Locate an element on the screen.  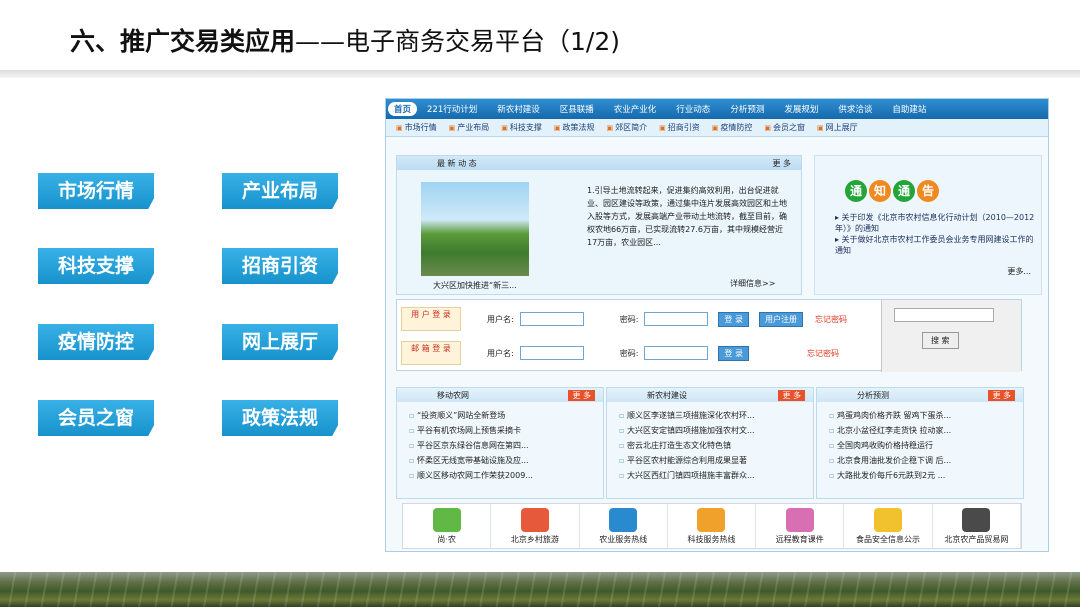
slide-title-rest: ——电子商务交易平台（1/2) is located at coordinates (458, 41).